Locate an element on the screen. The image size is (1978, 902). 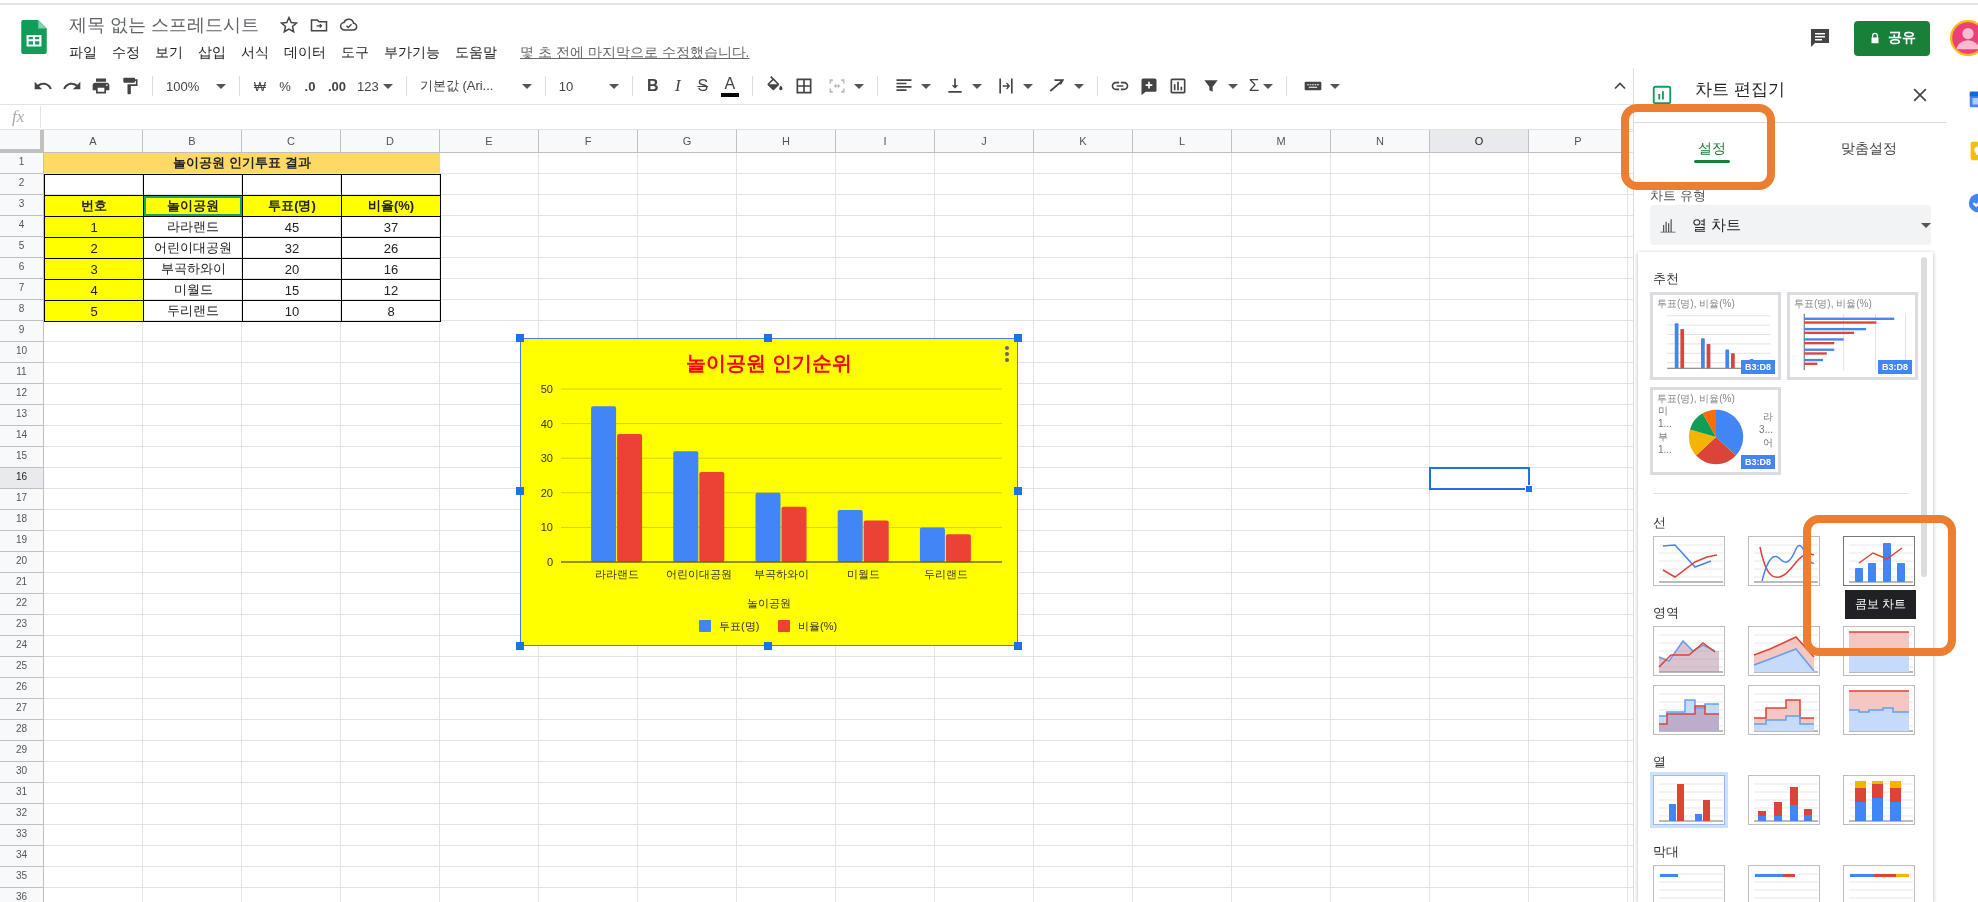
print-icon is located at coordinates (101, 86).